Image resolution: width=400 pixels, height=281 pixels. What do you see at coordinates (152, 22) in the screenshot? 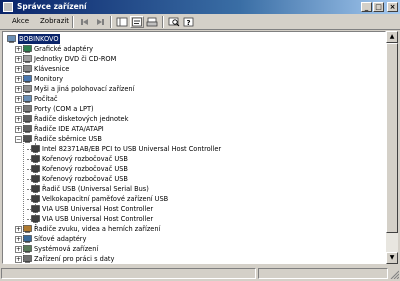
I see `print-icon` at bounding box center [152, 22].